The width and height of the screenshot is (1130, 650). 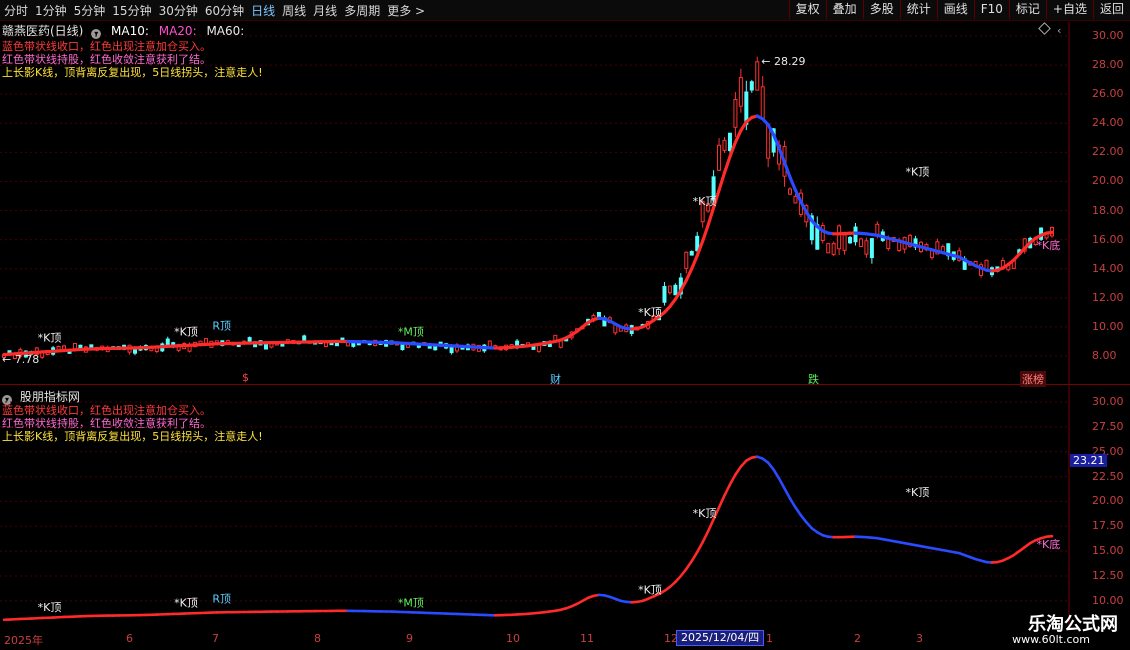 What do you see at coordinates (1108, 239) in the screenshot?
I see `price-tick: 16.00` at bounding box center [1108, 239].